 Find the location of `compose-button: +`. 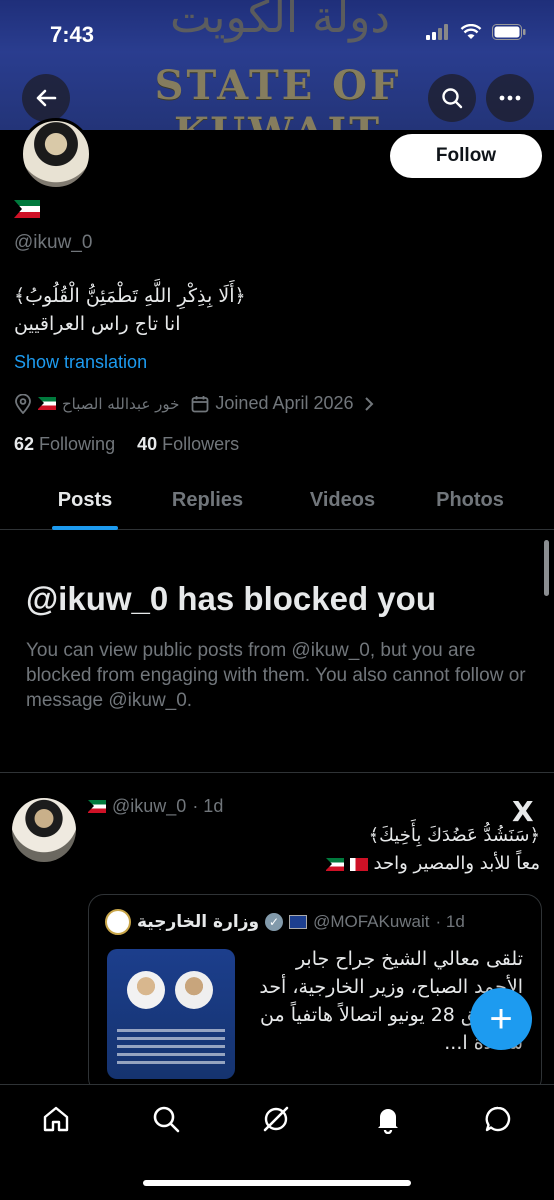

compose-button: + is located at coordinates (501, 1019).